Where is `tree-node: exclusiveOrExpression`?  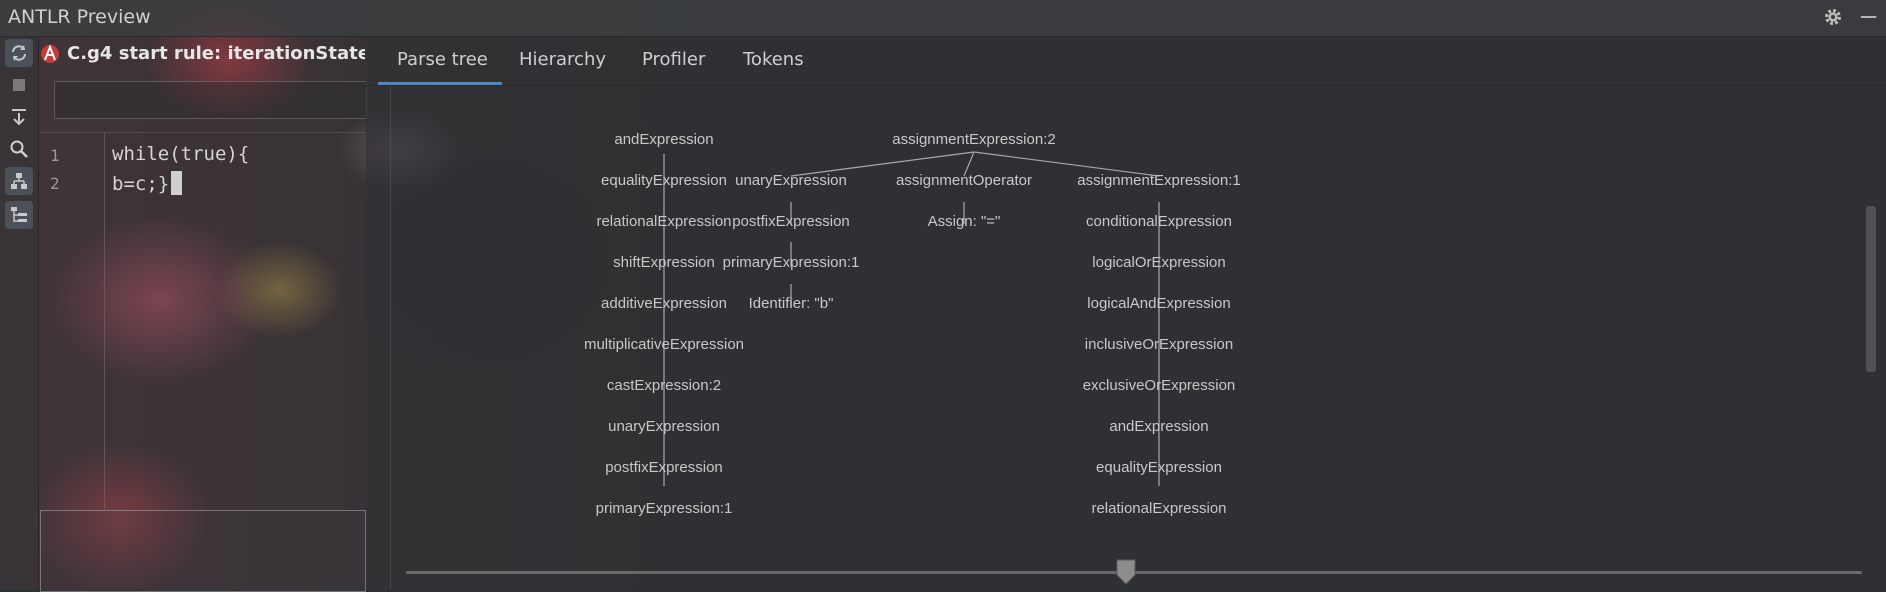 tree-node: exclusiveOrExpression is located at coordinates (1159, 385).